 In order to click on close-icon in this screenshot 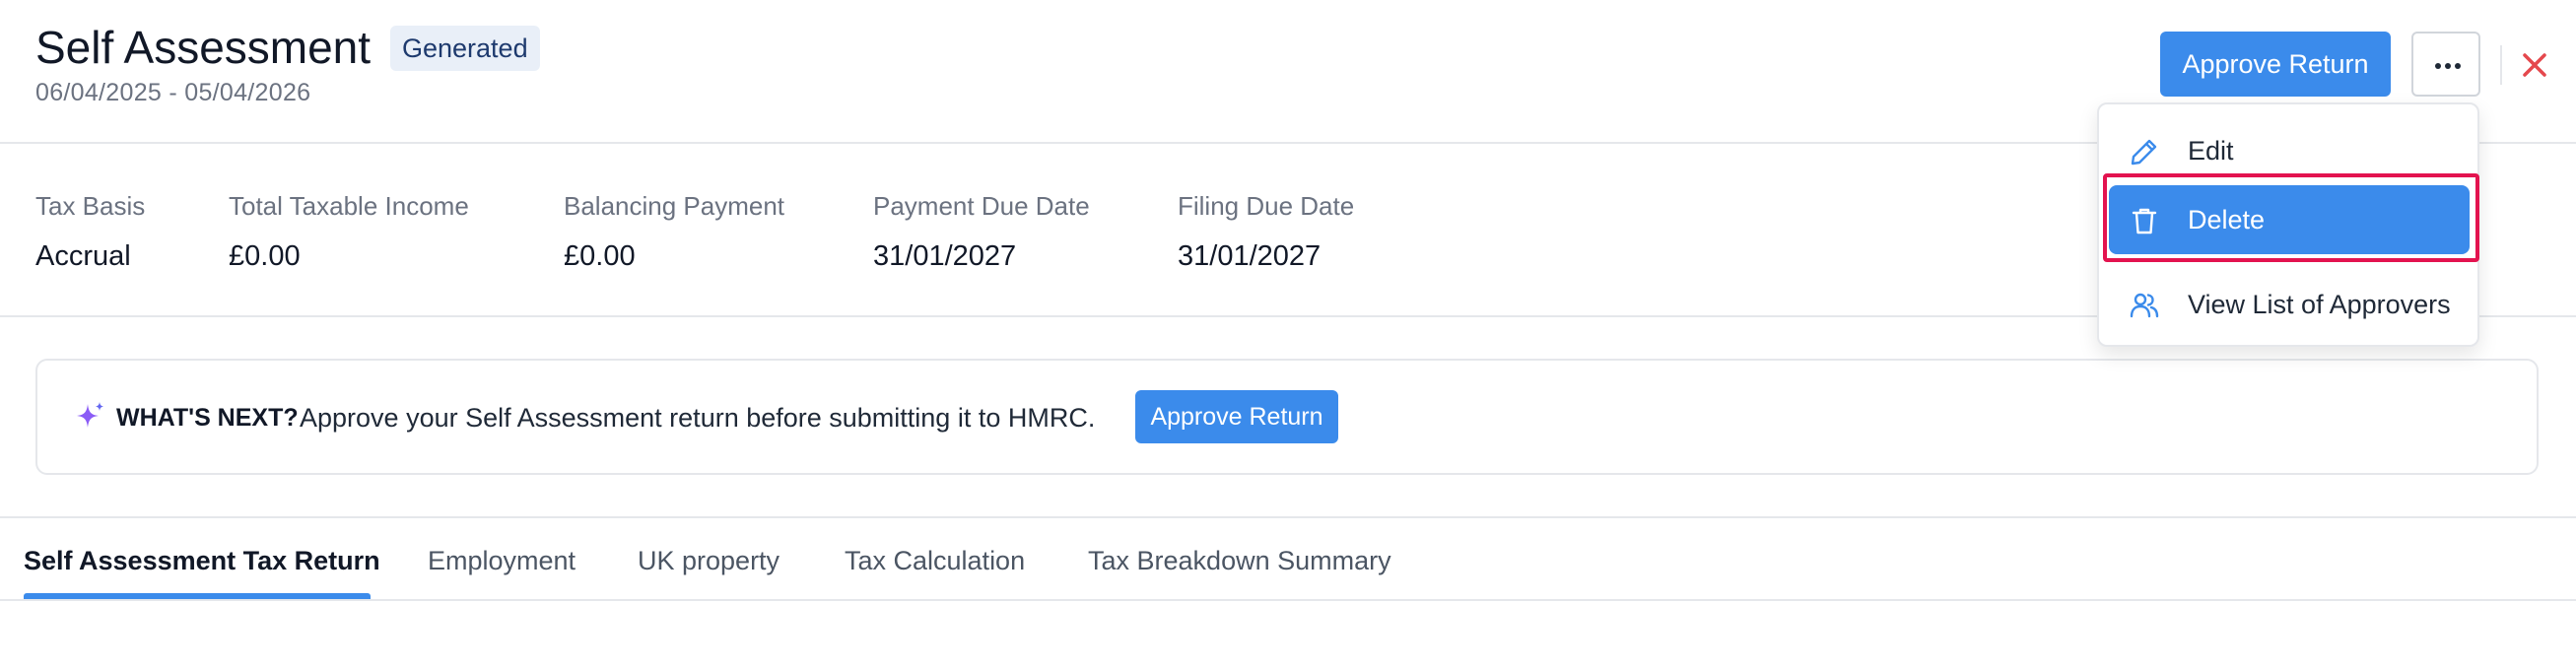, I will do `click(2534, 65)`.